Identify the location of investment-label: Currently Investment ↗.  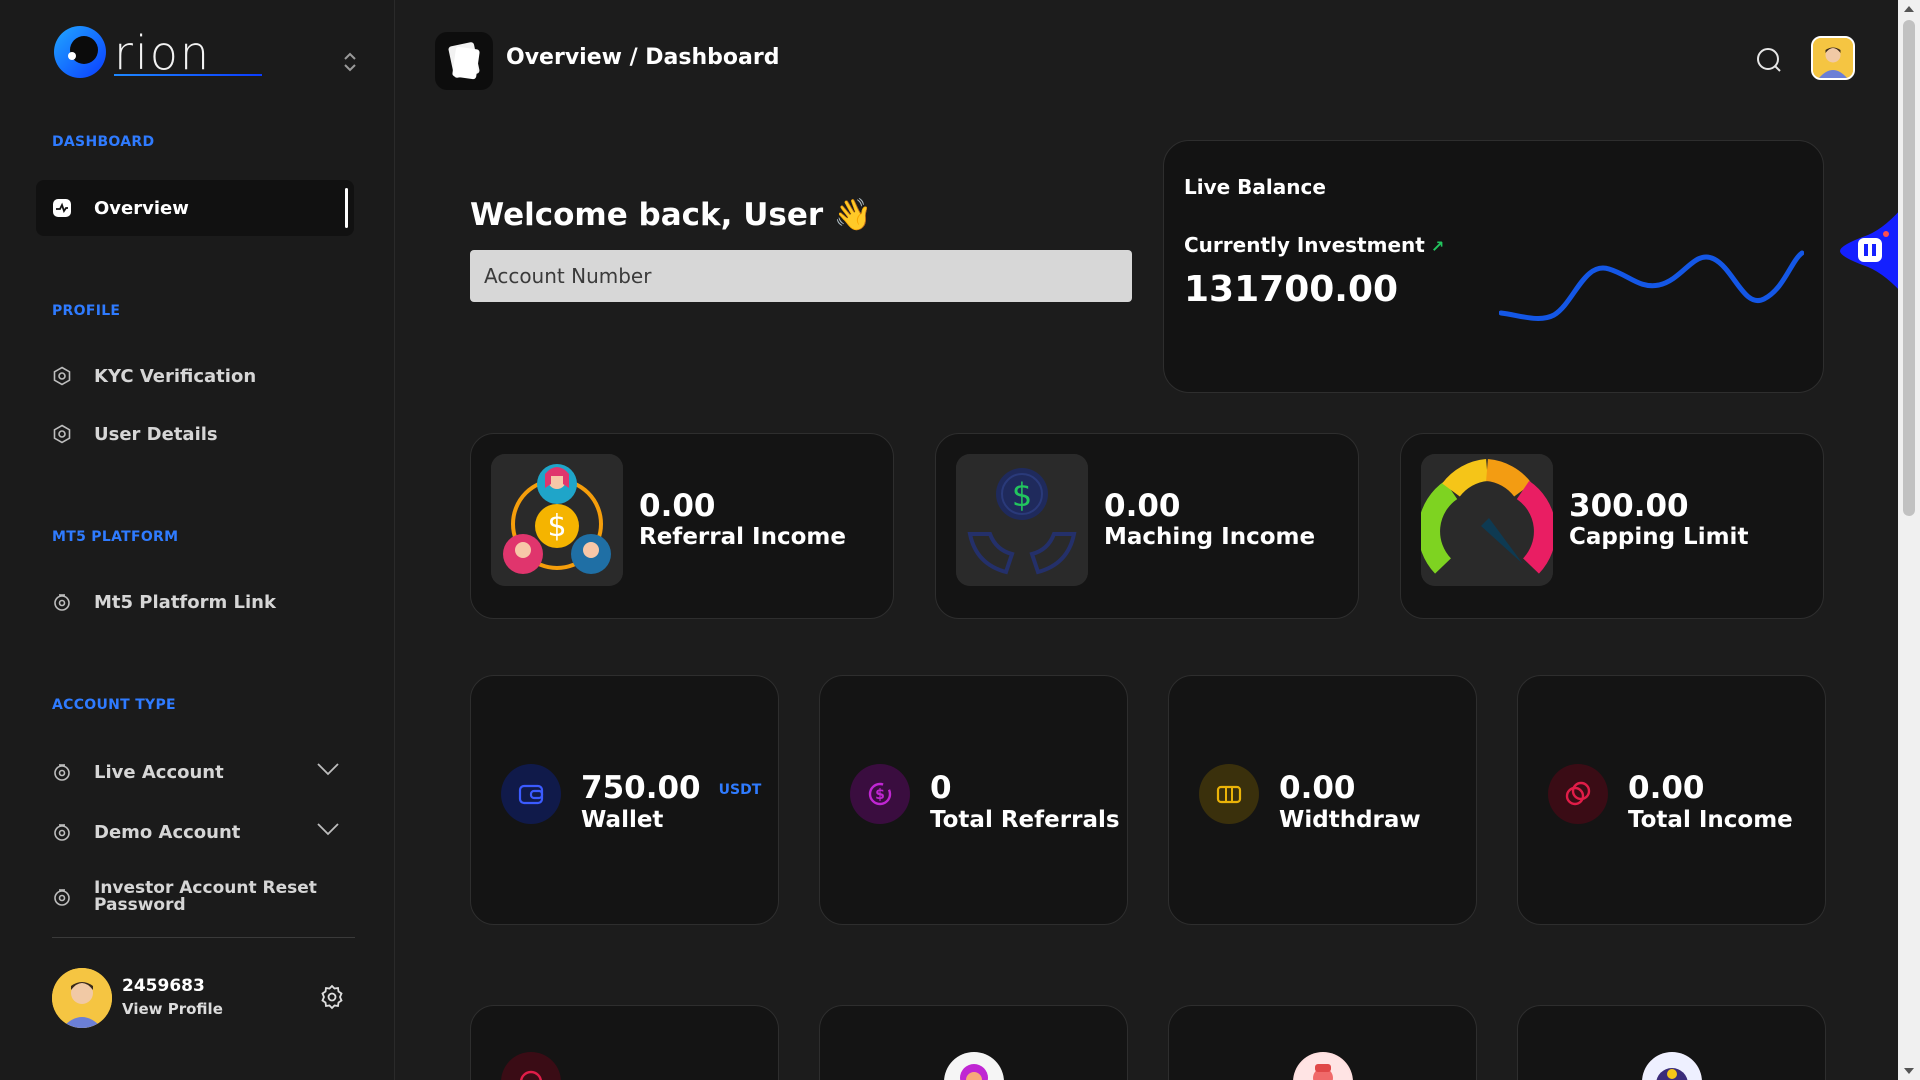
(1314, 245).